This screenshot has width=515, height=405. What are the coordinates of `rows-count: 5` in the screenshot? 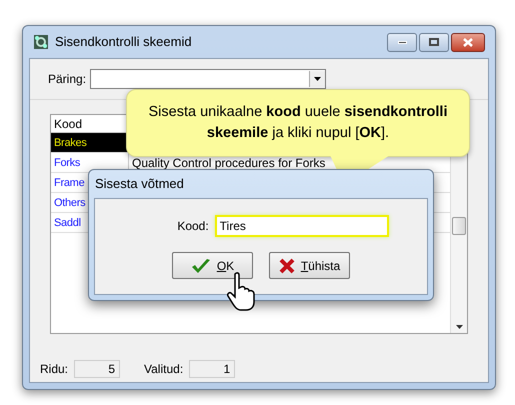 It's located at (97, 369).